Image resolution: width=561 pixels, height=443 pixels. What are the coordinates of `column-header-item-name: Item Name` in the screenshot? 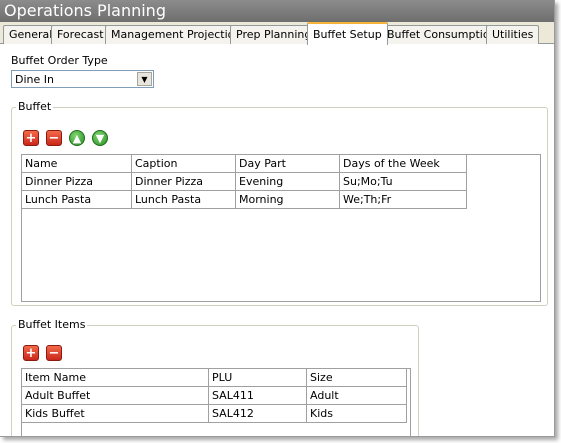 It's located at (115, 378).